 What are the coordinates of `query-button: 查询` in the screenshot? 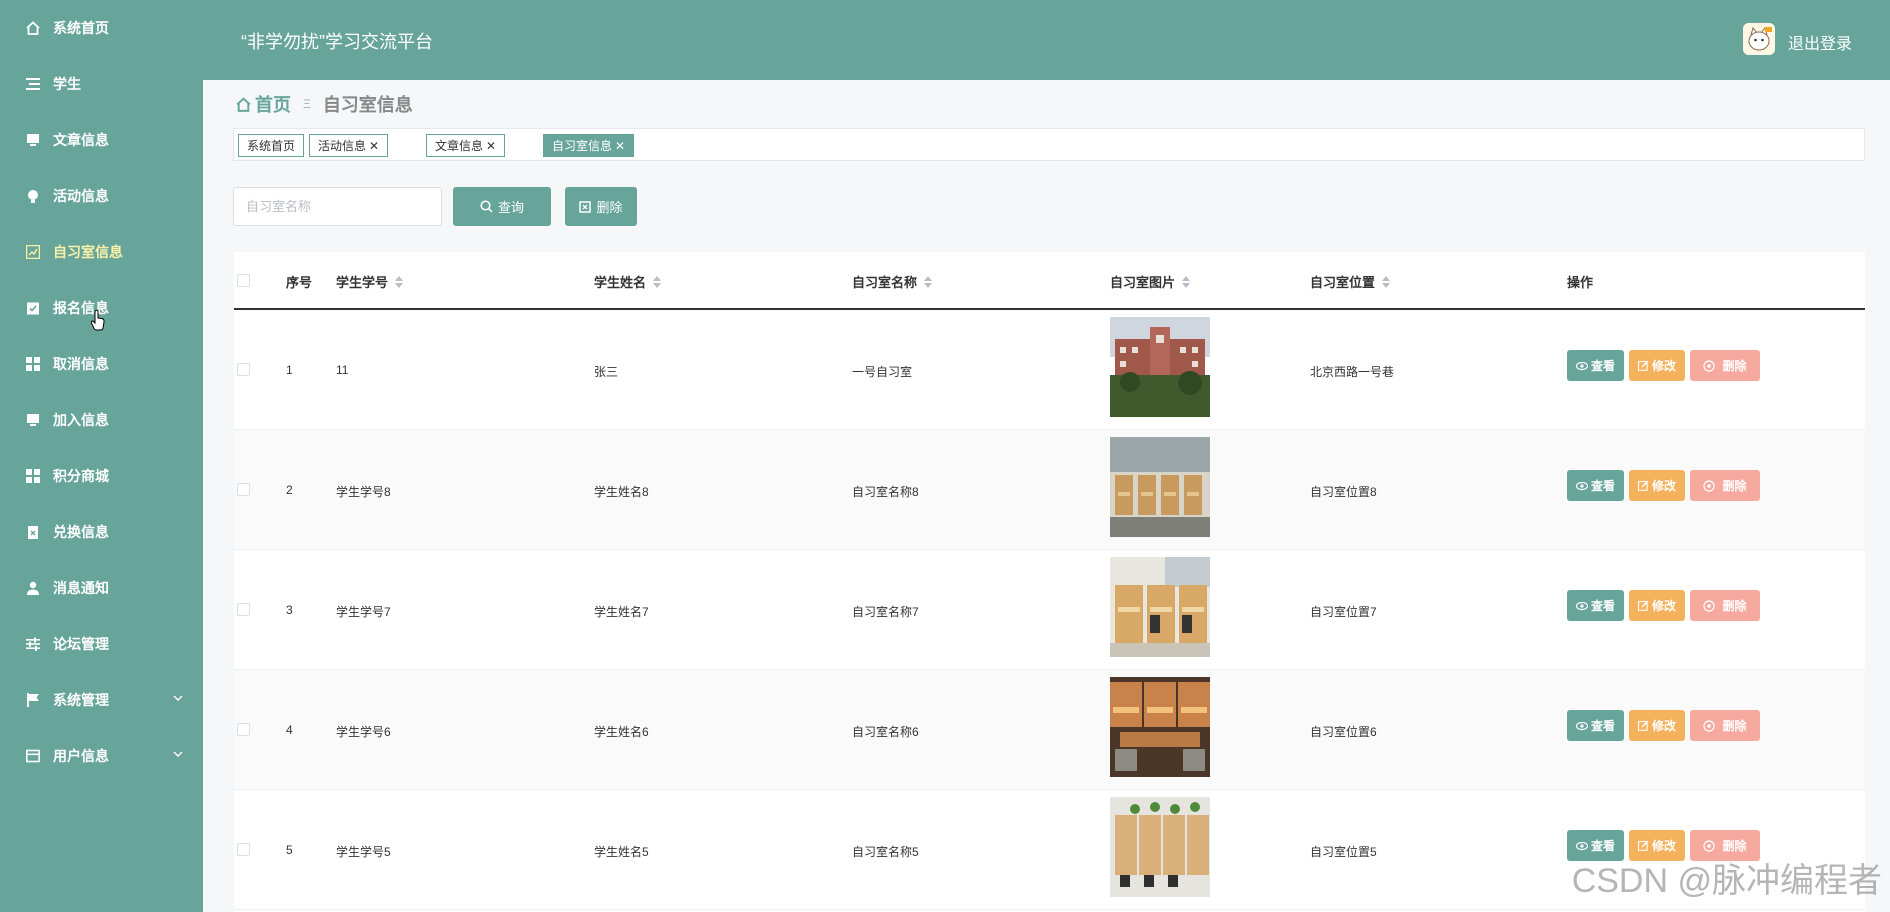 It's located at (502, 206).